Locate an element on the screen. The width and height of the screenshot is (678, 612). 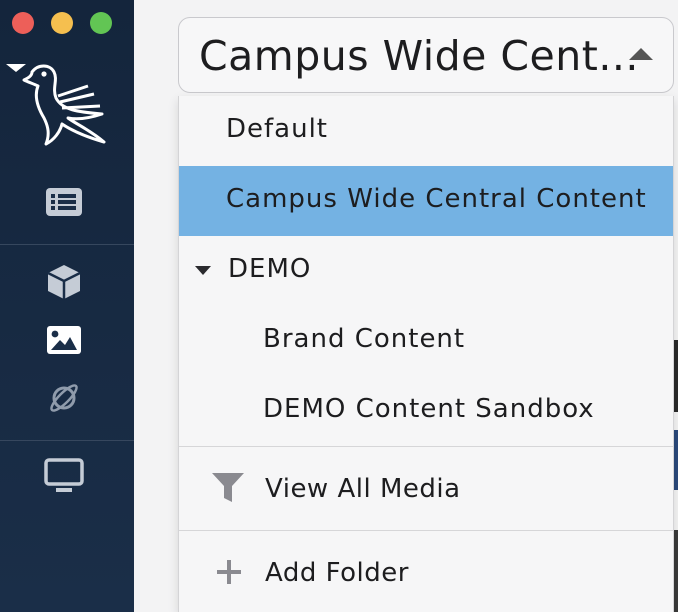
logo-bird-icon is located at coordinates (55, 103).